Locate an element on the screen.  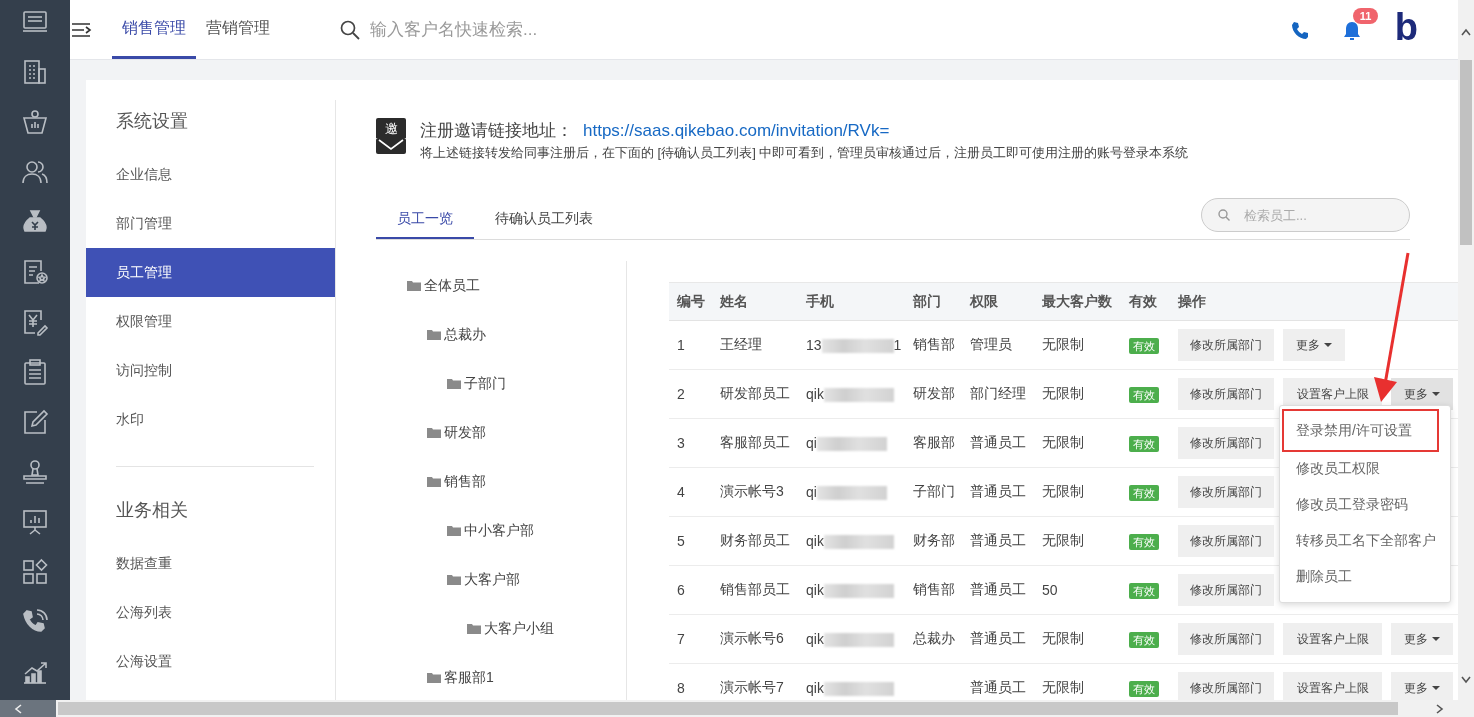
table-cell: 销售部员工 is located at coordinates (755, 589).